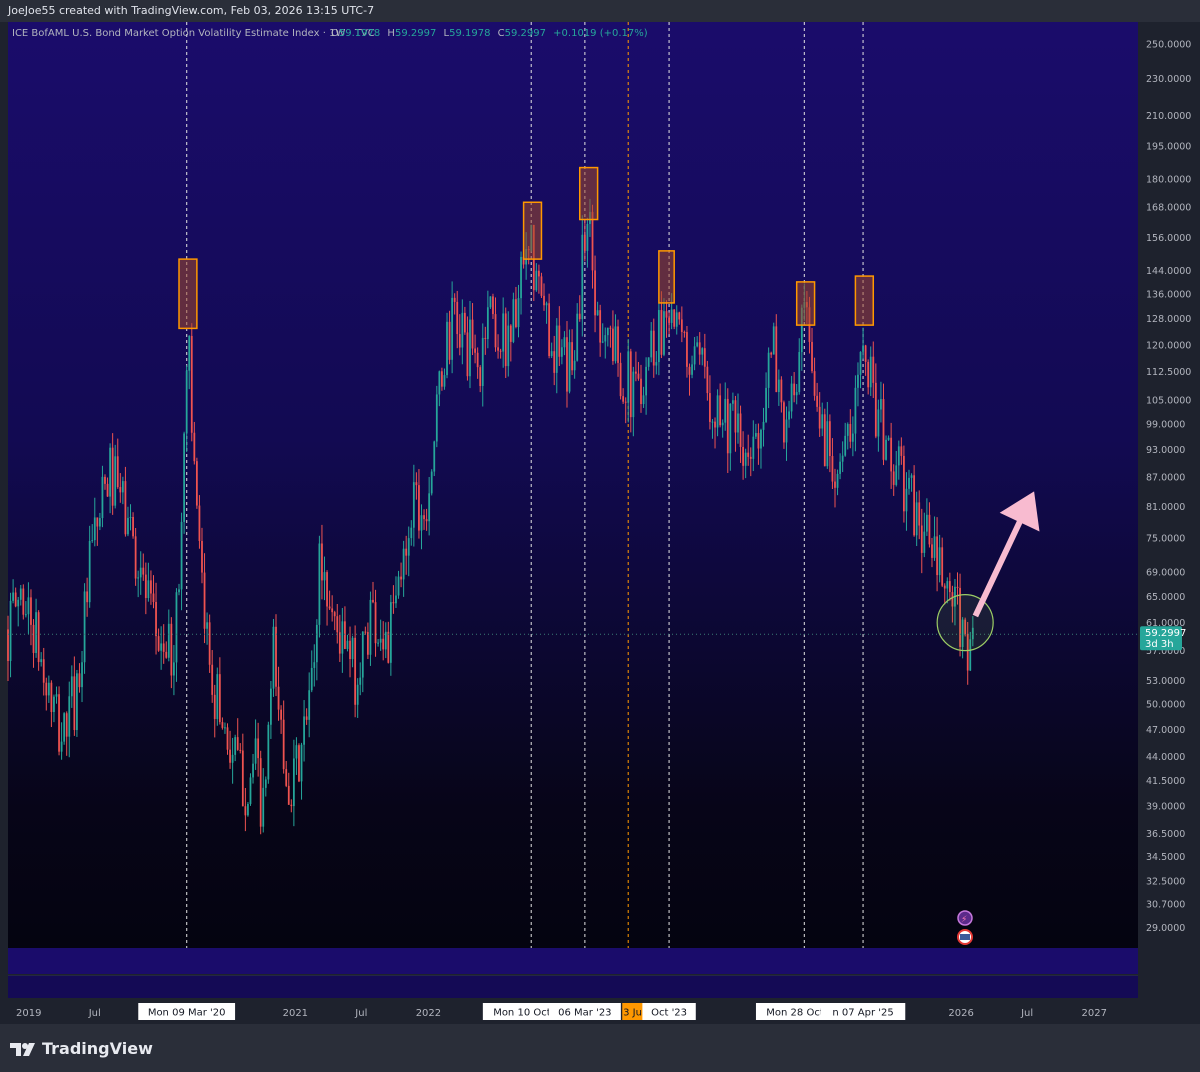  Describe the element at coordinates (1159, 644) in the screenshot. I see `price-tag-countdown: 3d 3h` at that location.